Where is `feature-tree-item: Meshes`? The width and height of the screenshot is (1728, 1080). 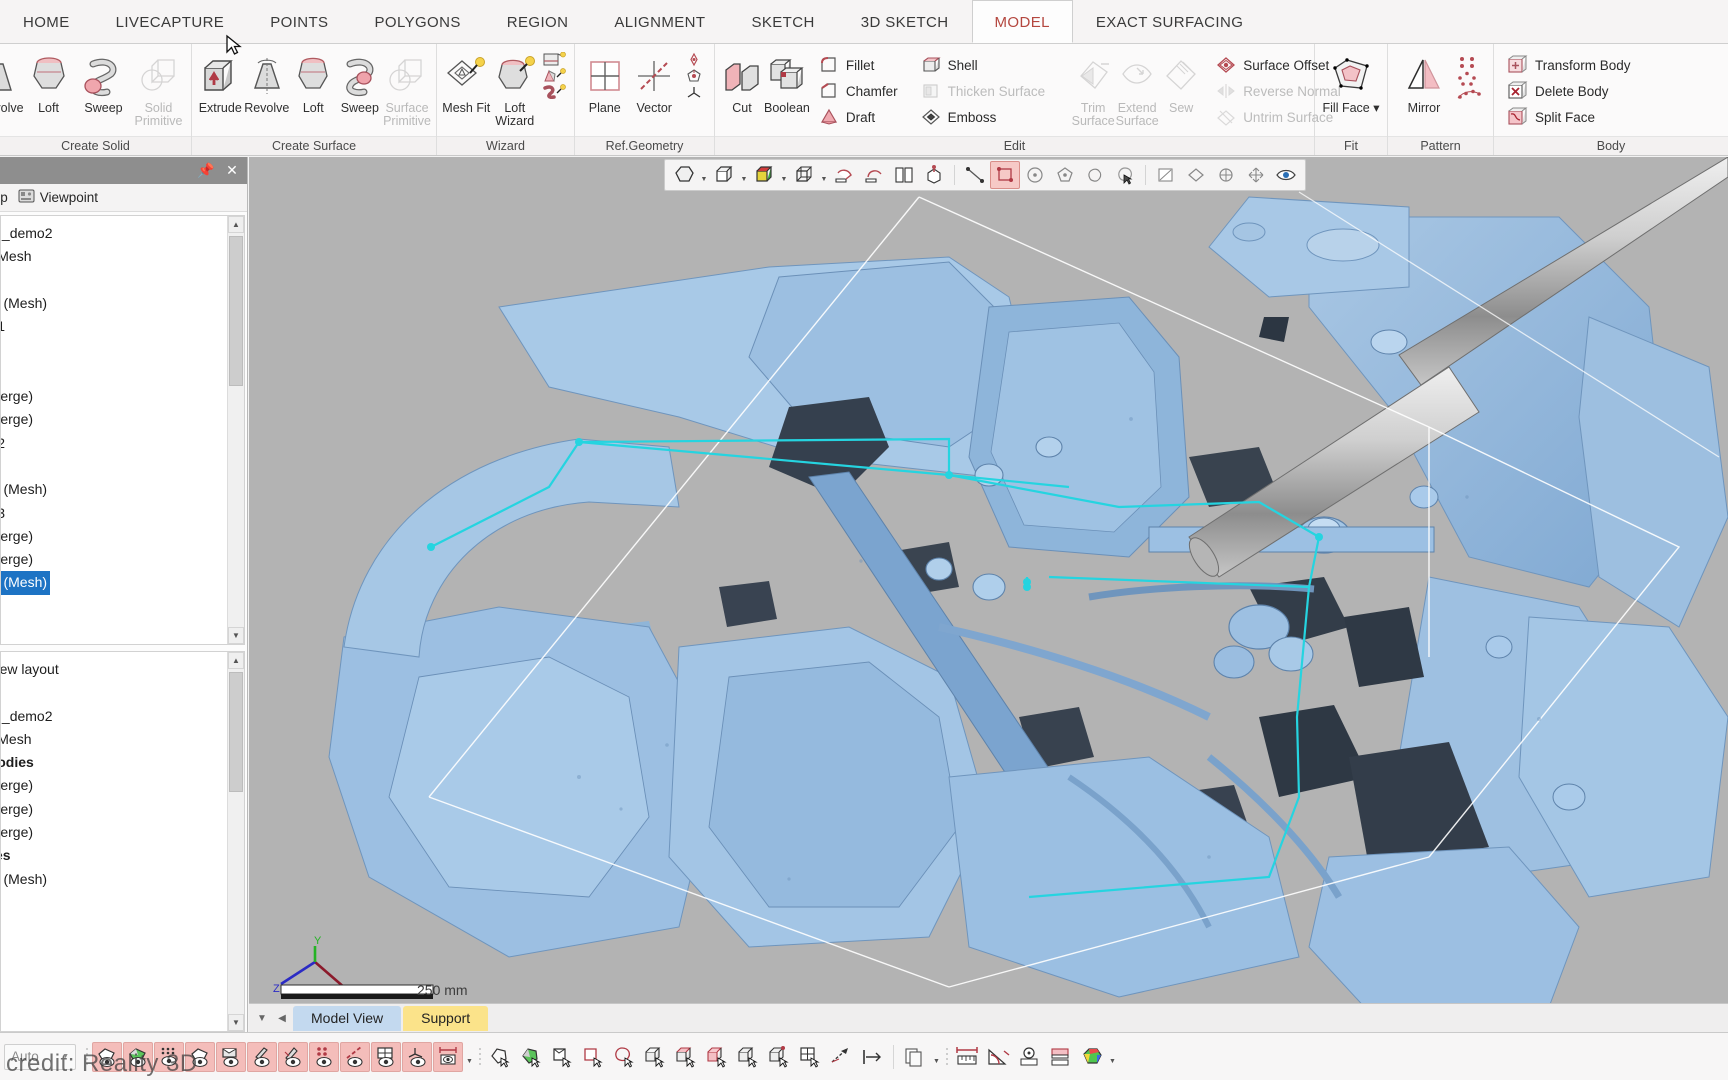 feature-tree-item: Meshes is located at coordinates (122, 692).